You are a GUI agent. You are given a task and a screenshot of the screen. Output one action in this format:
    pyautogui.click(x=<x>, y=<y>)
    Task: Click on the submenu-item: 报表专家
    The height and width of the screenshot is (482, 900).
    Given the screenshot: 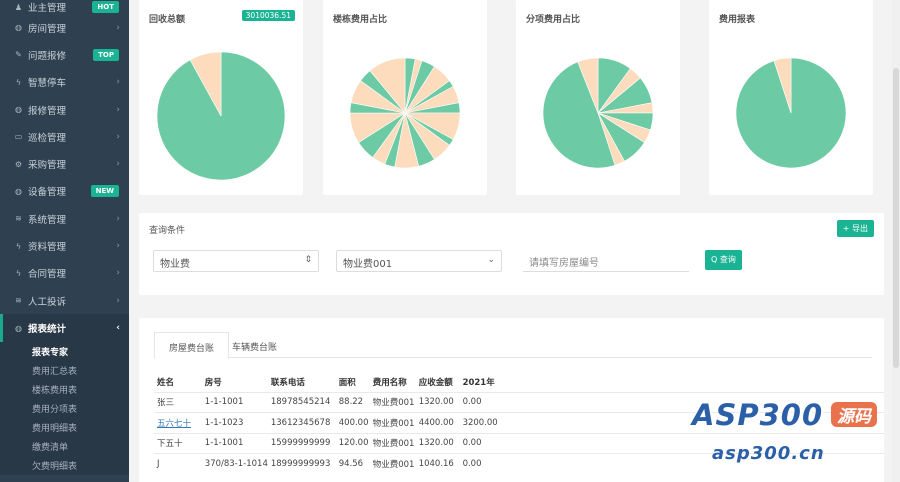 What is the action you would take?
    pyautogui.click(x=64, y=351)
    